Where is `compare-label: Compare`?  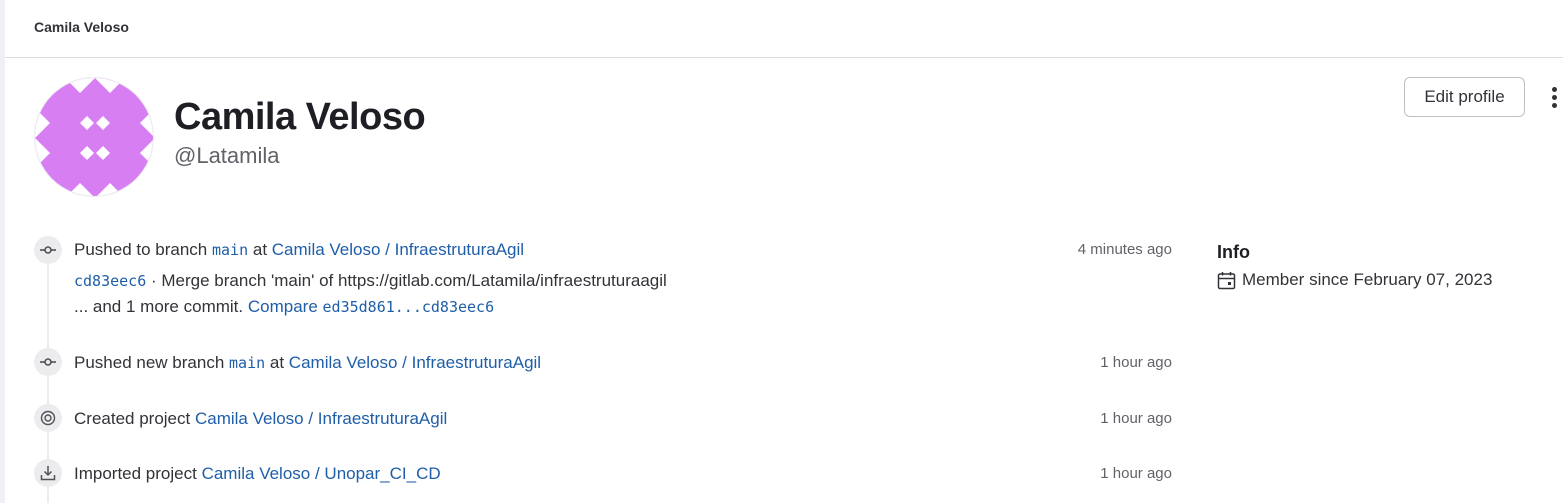
compare-label: Compare is located at coordinates (282, 306).